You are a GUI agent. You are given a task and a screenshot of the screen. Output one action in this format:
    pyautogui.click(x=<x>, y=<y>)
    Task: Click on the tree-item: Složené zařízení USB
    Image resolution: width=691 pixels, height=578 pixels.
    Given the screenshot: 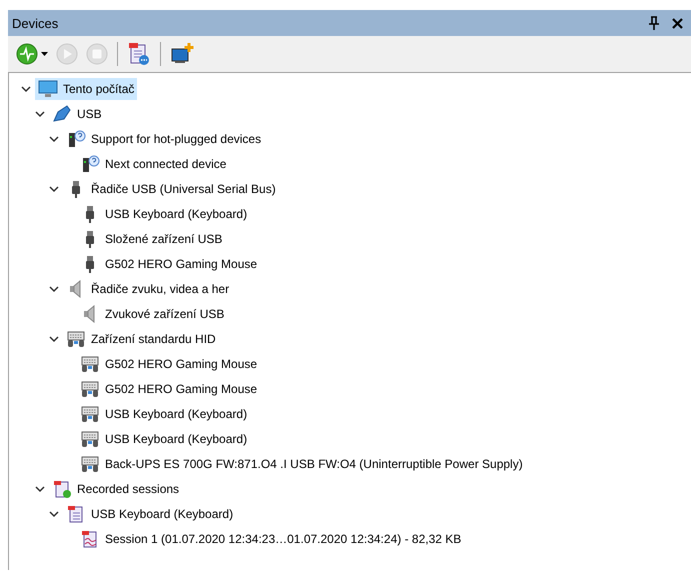 What is the action you would take?
    pyautogui.click(x=151, y=239)
    